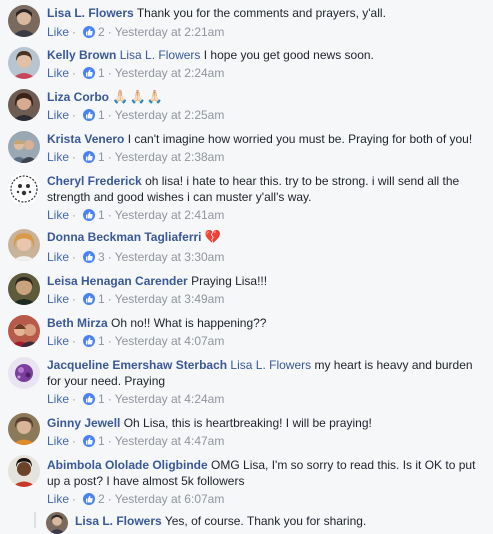 The width and height of the screenshot is (493, 534). Describe the element at coordinates (267, 97) in the screenshot. I see `comment-text: Liza Corbo 🙏🏻🙏🏻🙏🏻` at that location.